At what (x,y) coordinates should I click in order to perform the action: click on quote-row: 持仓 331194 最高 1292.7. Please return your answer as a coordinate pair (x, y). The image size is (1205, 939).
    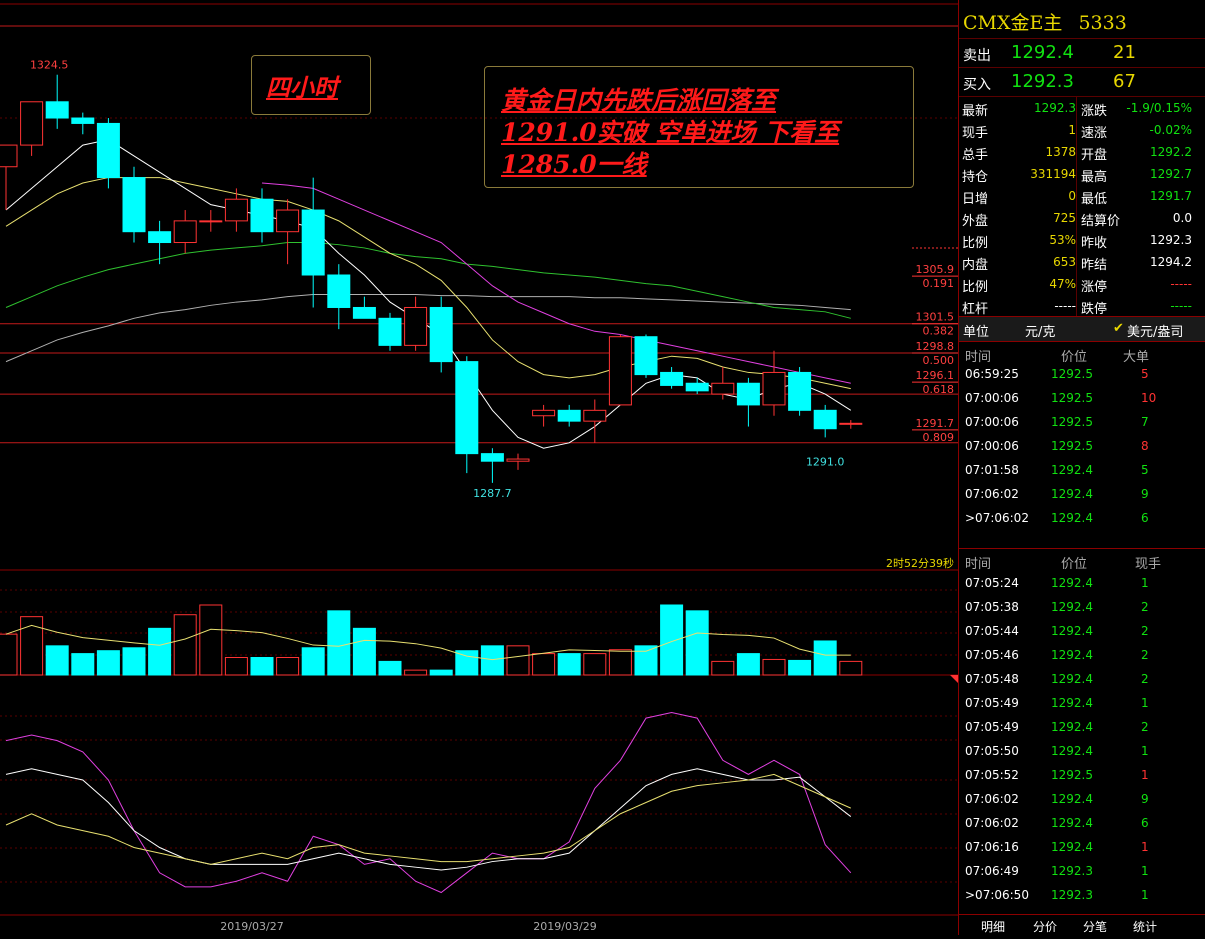
    Looking at the image, I should click on (1082, 174).